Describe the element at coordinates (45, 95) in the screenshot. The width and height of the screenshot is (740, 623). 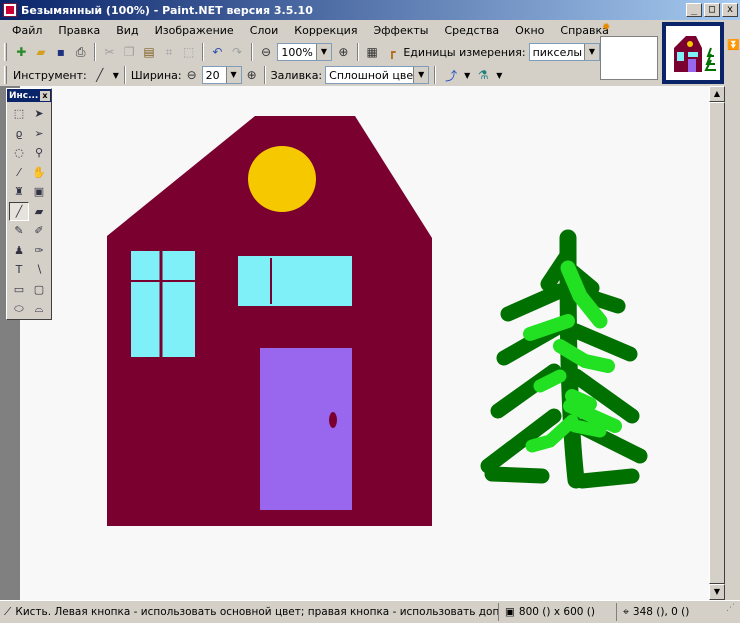
I see `tools-close-button: x` at that location.